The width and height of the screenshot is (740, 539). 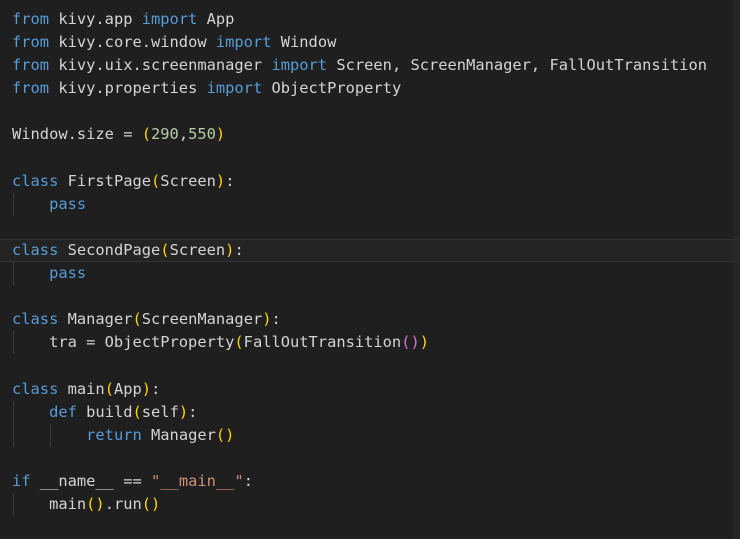 I want to click on token-kw: return, so click(x=114, y=434).